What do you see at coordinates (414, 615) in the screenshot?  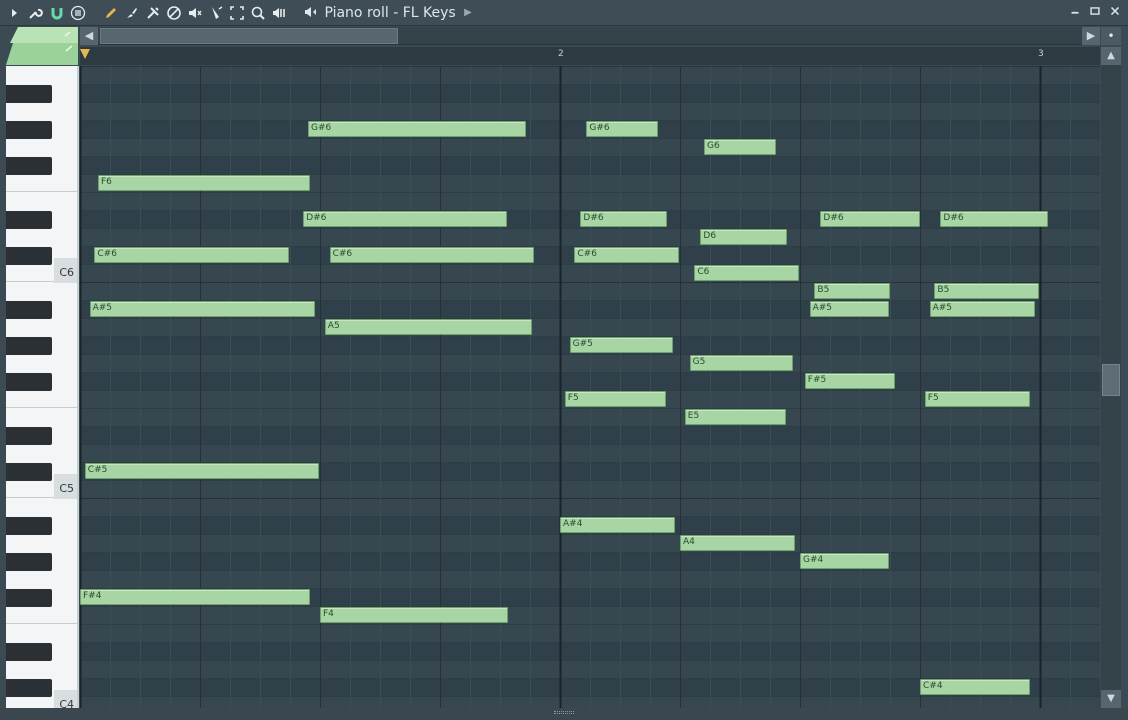 I see `note: F4` at bounding box center [414, 615].